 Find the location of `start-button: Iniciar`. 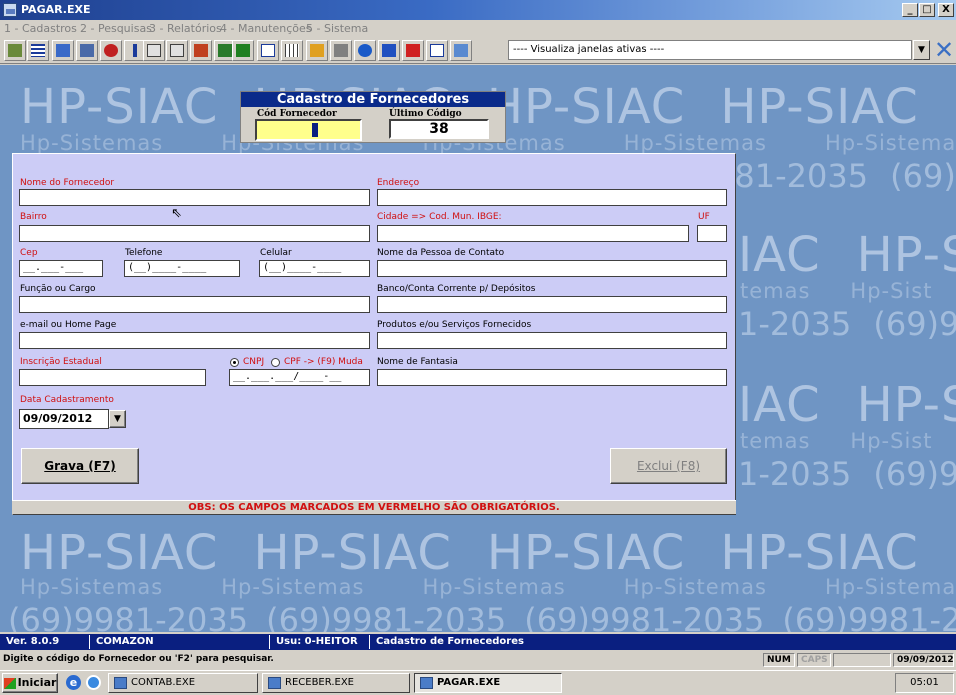

start-button: Iniciar is located at coordinates (30, 683).